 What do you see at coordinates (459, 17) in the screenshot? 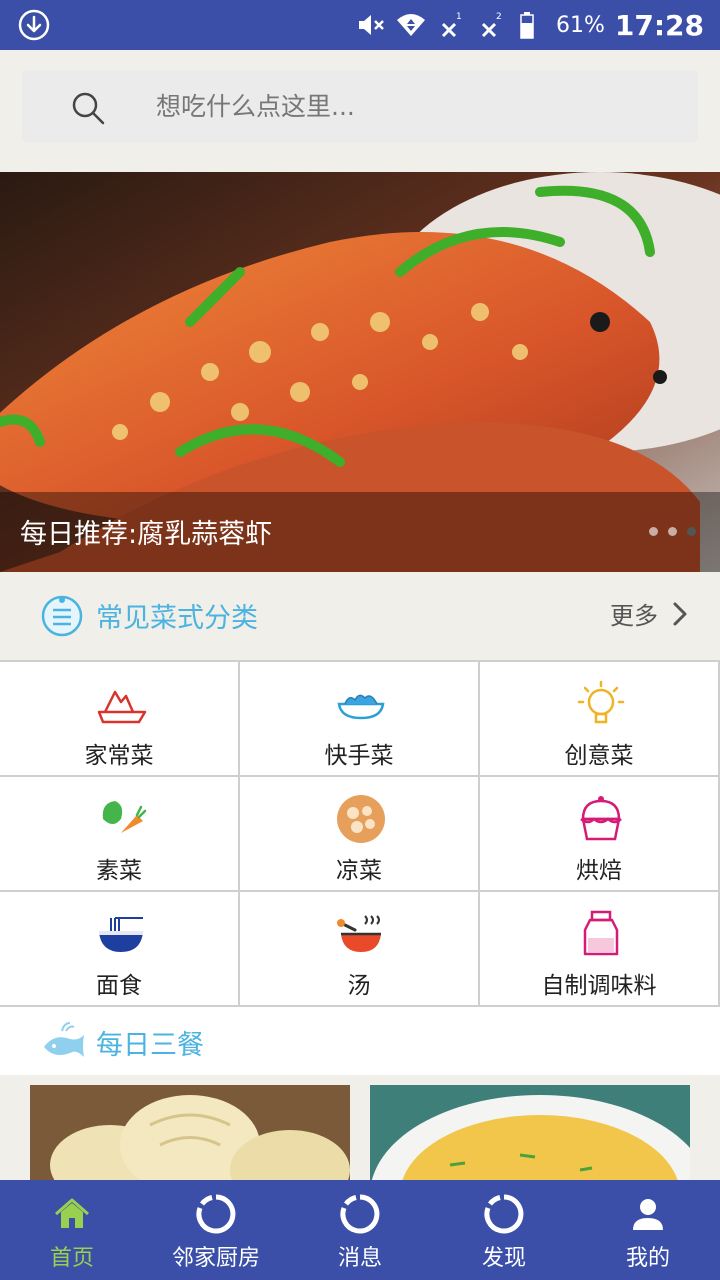
I see `svg-text: 1` at bounding box center [459, 17].